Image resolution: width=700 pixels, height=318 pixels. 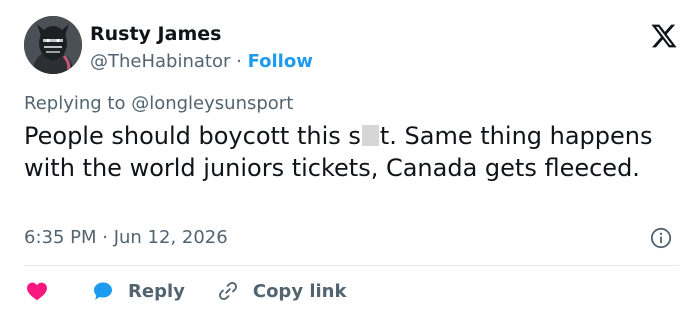 I want to click on avatar, so click(x=53, y=45).